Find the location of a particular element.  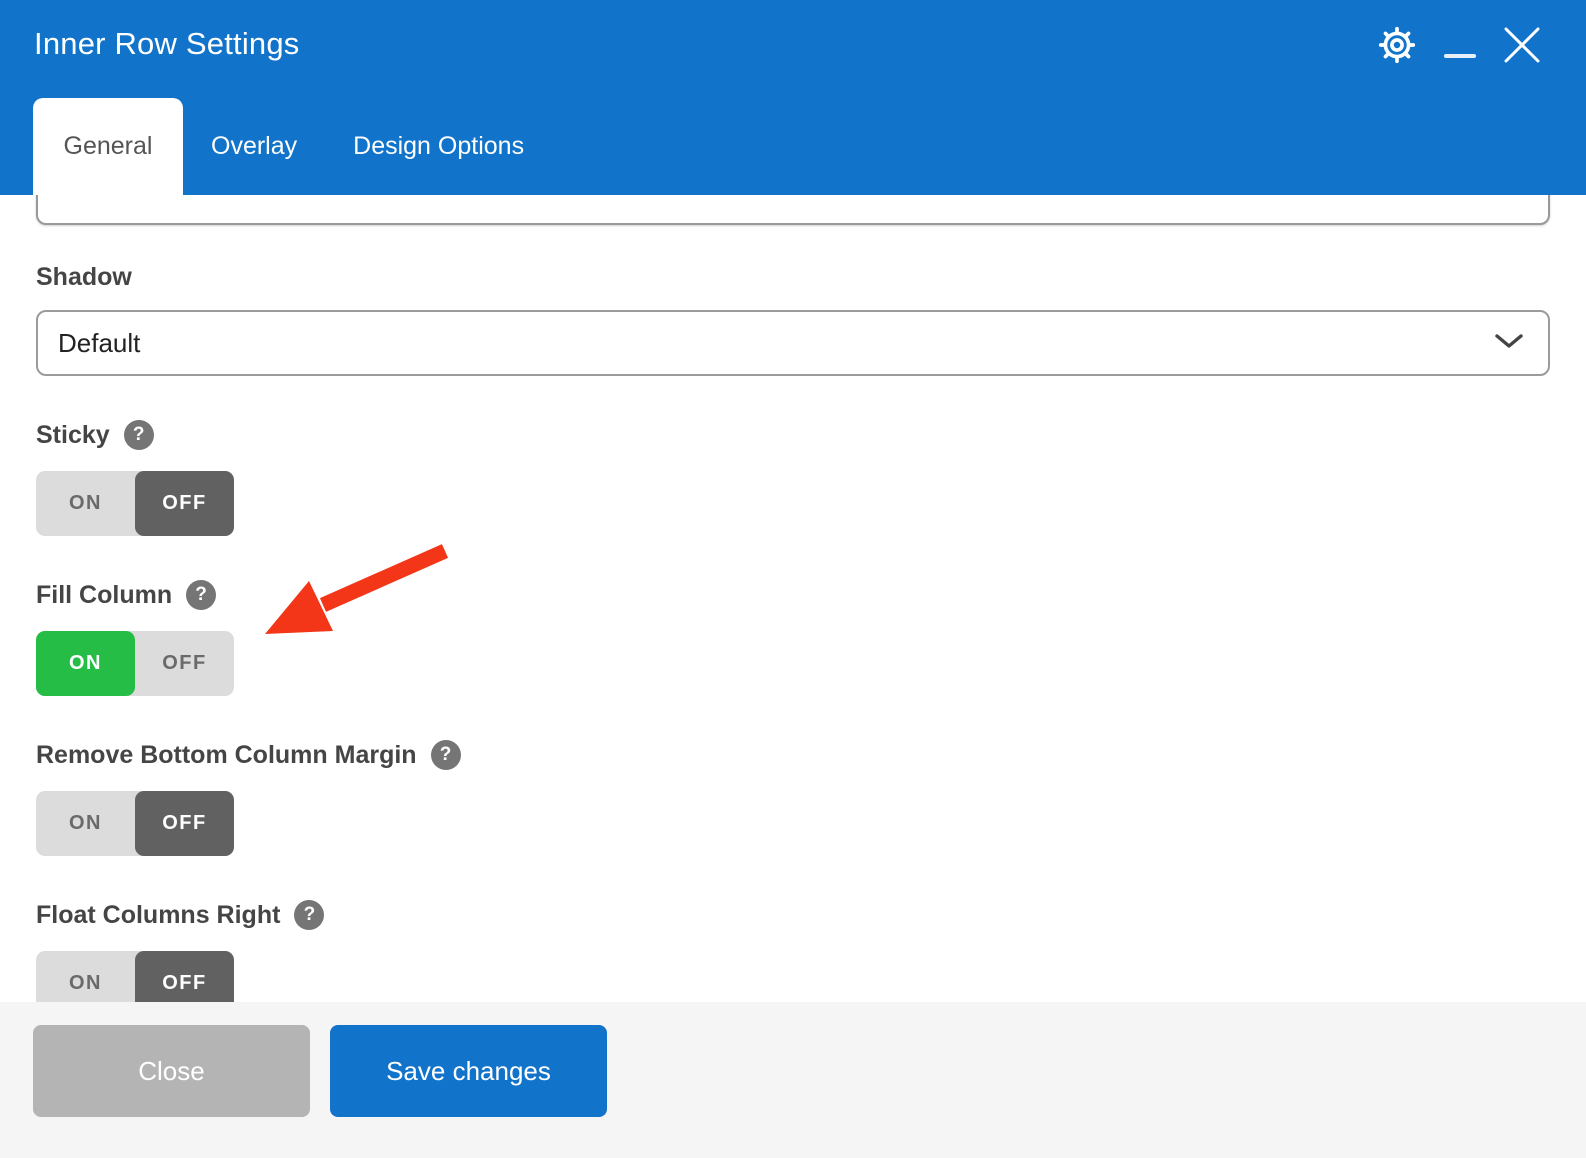

dialog-title: Inner Row Settings is located at coordinates (167, 43).